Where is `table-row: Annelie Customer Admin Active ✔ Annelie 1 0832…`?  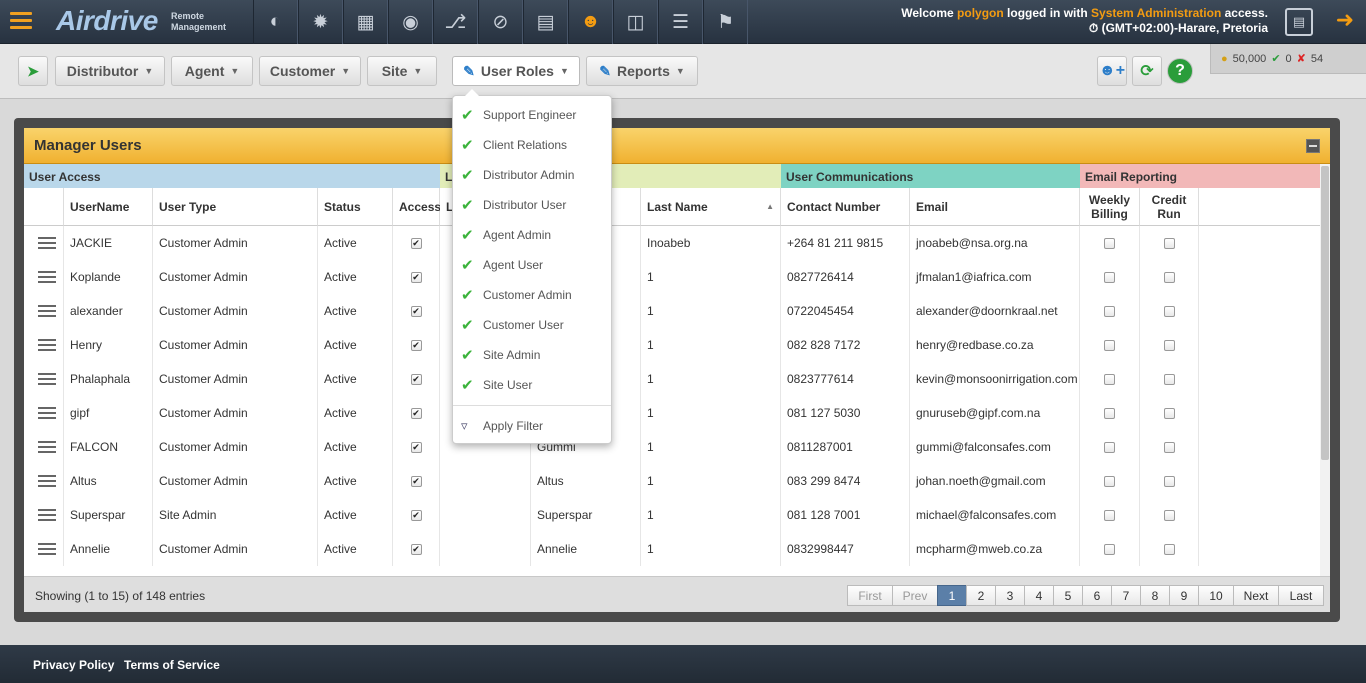
table-row: Annelie Customer Admin Active ✔ Annelie 1 0832… is located at coordinates (672, 549).